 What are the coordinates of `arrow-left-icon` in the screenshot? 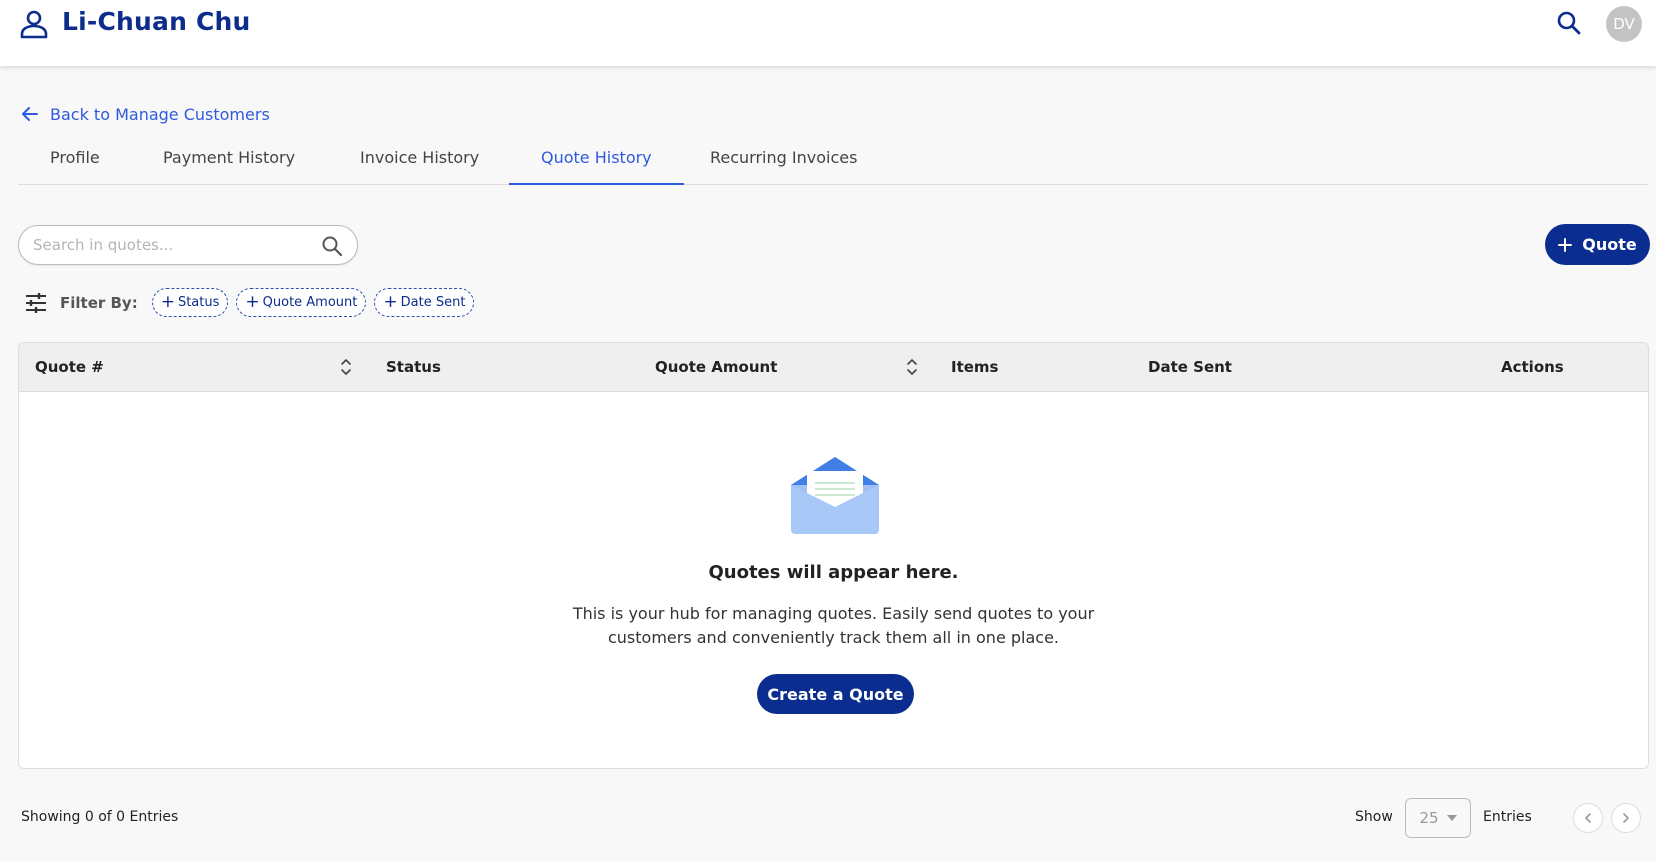 It's located at (30, 114).